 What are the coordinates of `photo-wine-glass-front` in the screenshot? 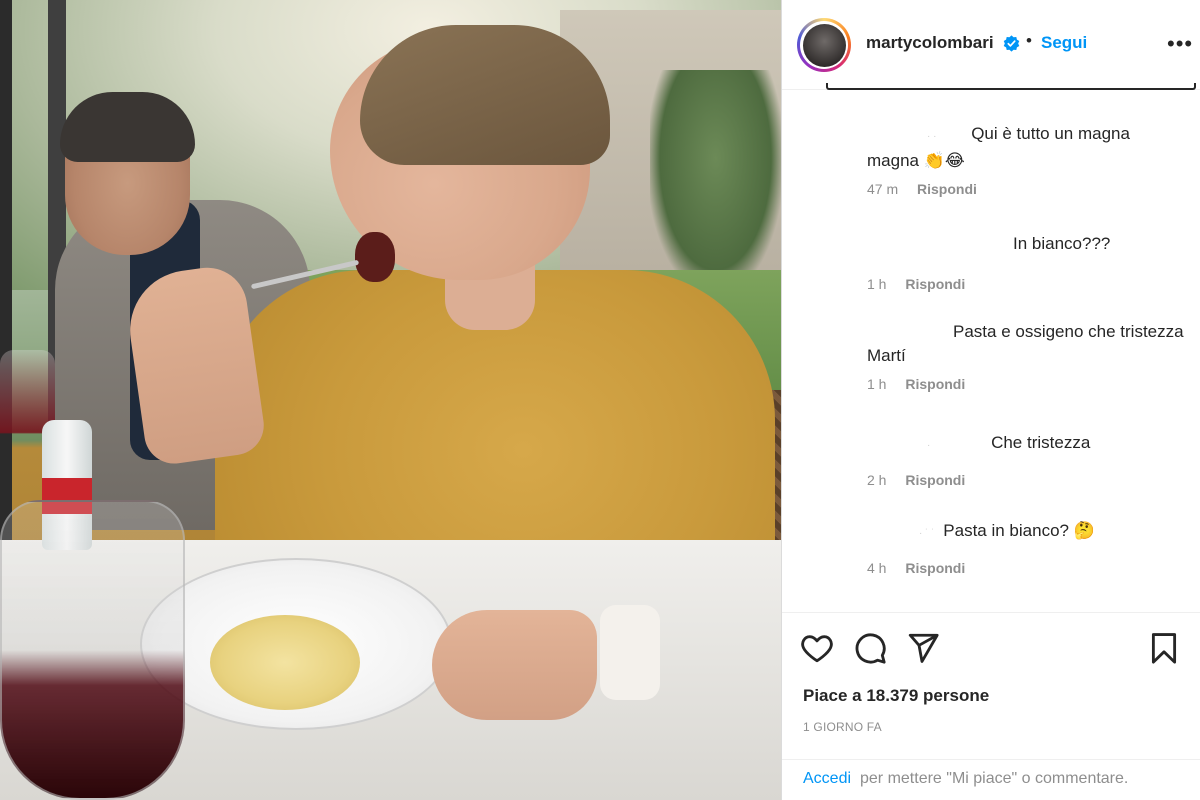 It's located at (92, 650).